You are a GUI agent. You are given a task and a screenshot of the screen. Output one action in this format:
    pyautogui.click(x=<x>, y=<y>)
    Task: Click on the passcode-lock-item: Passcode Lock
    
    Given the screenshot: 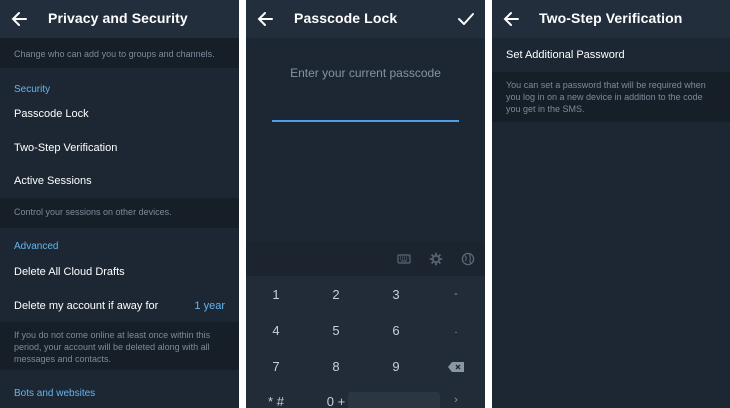 What is the action you would take?
    pyautogui.click(x=119, y=114)
    